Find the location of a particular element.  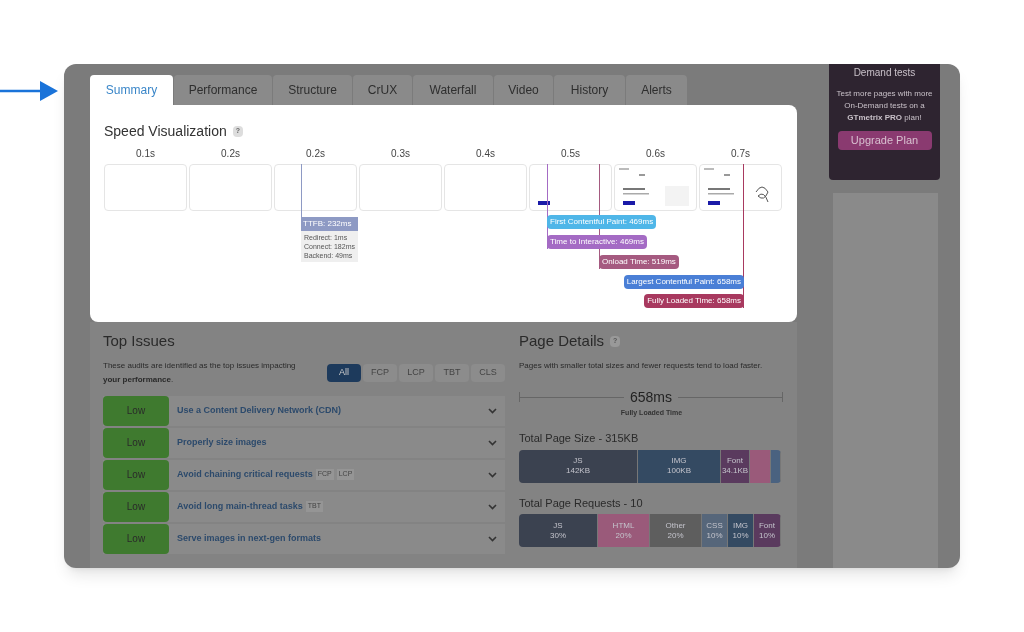

description-text: These audits are identified as the top issues impacting your performance. is located at coordinates (200, 372).